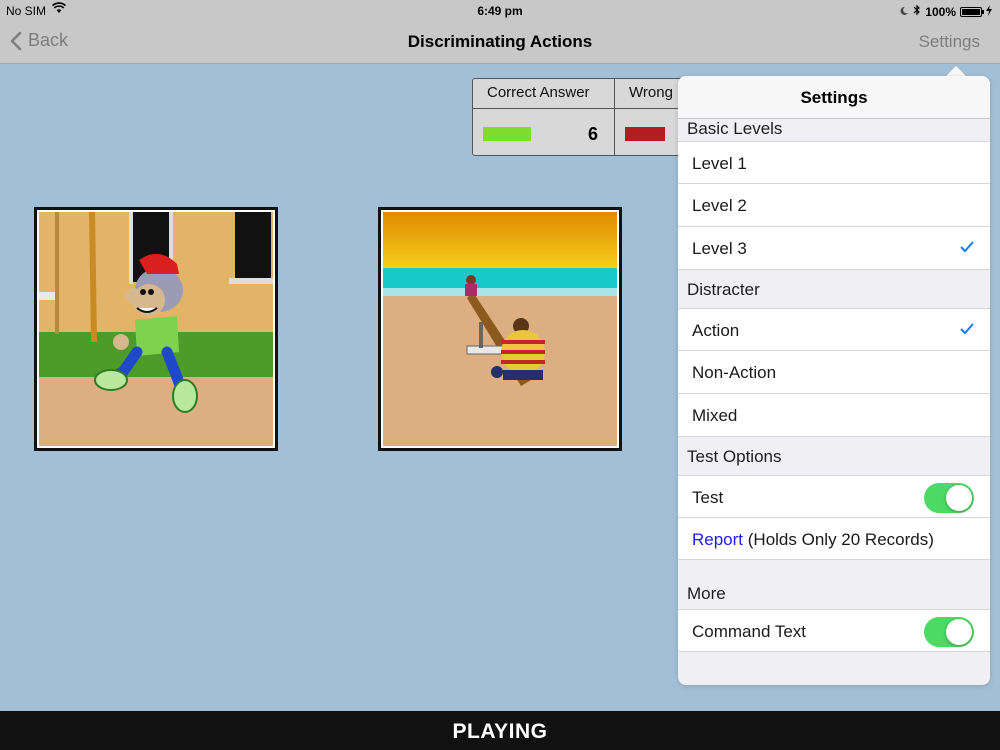  Describe the element at coordinates (917, 11) in the screenshot. I see `bluetooth-icon` at that location.